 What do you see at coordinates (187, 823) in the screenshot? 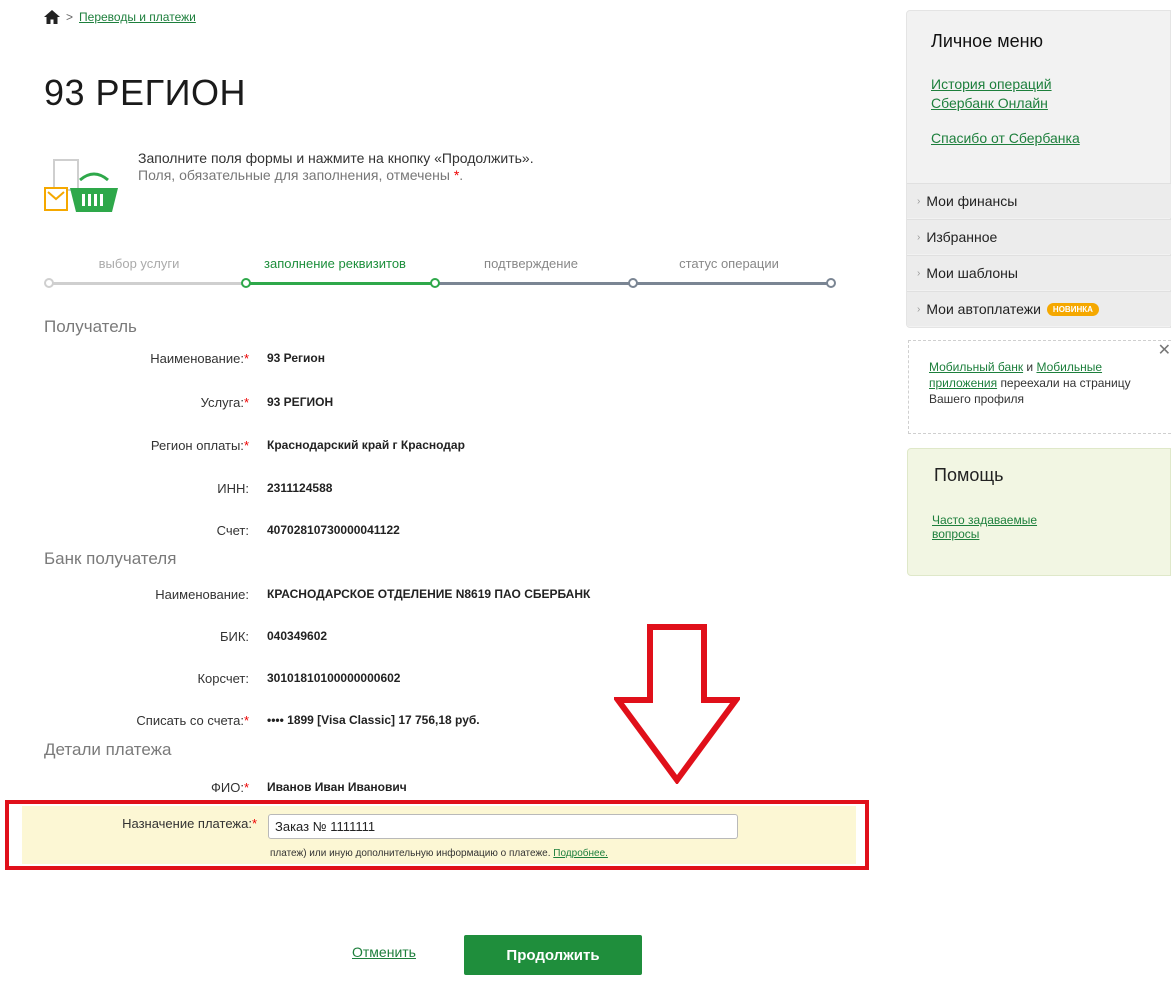
I see `purpose-label: Назначение платежа:` at bounding box center [187, 823].